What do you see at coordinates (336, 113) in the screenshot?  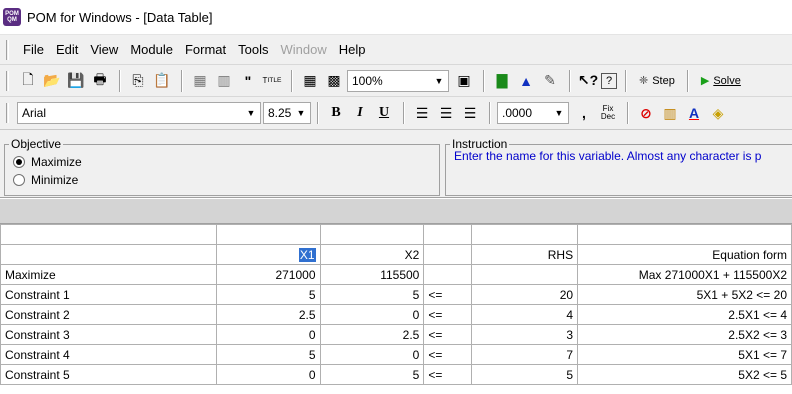 I see `bold-icon: B` at bounding box center [336, 113].